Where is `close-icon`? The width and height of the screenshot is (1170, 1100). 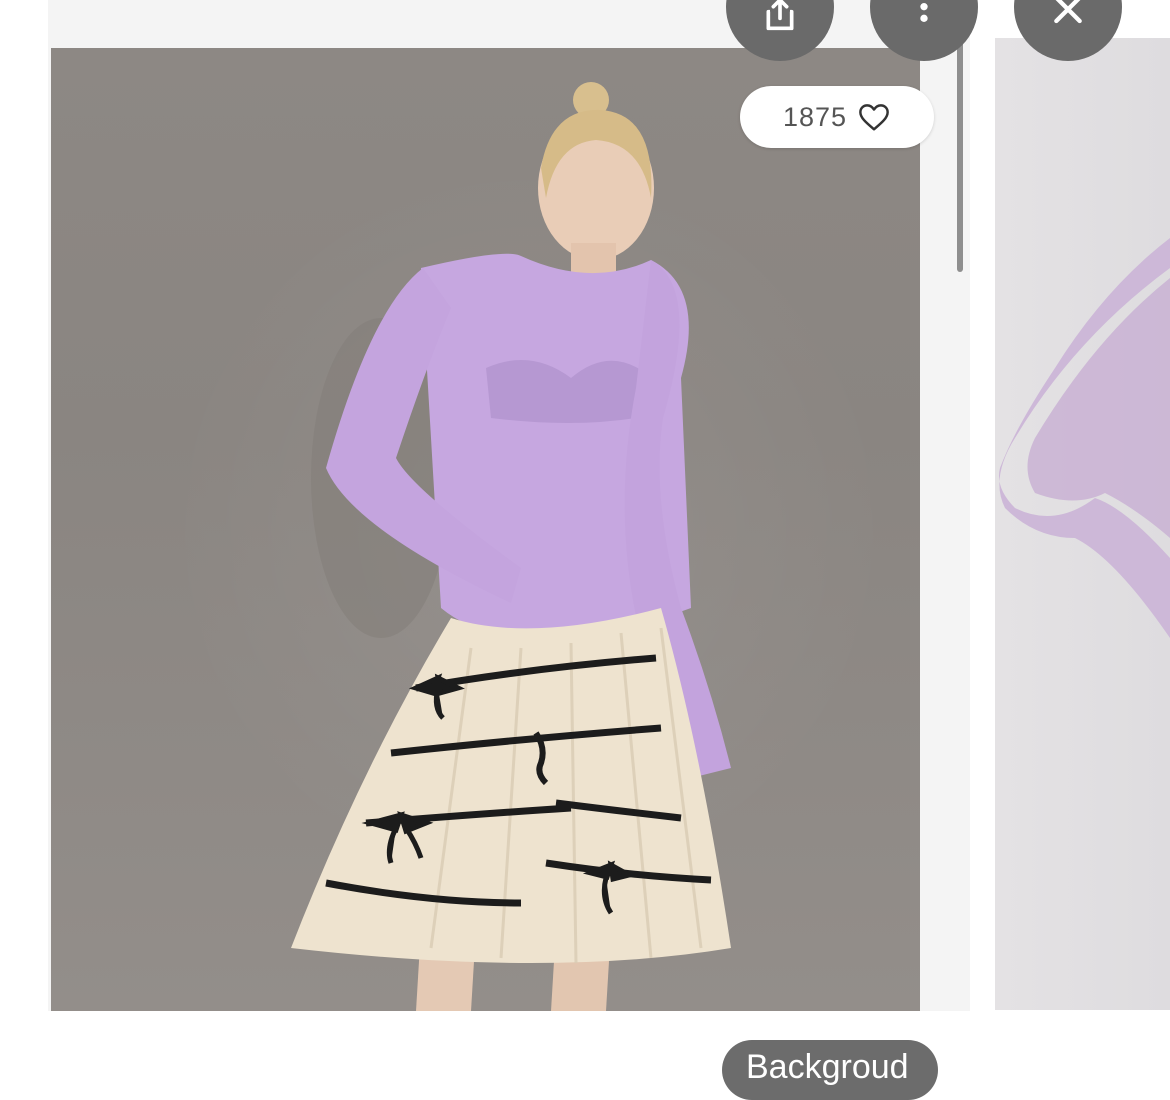 close-icon is located at coordinates (1068, 12).